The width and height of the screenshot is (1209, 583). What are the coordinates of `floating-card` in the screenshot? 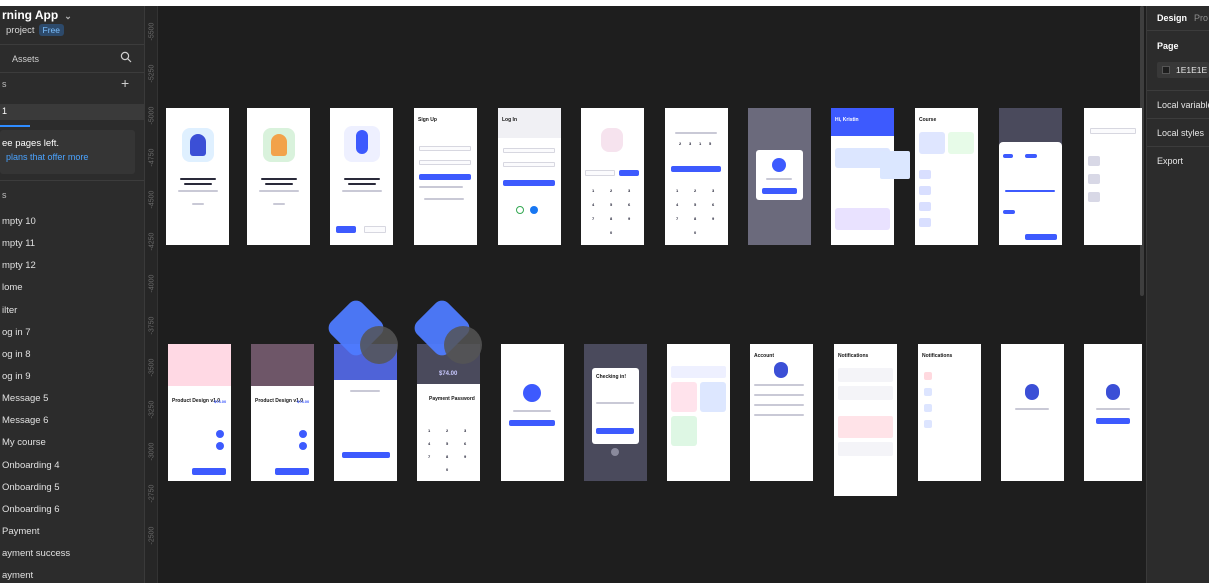 It's located at (895, 165).